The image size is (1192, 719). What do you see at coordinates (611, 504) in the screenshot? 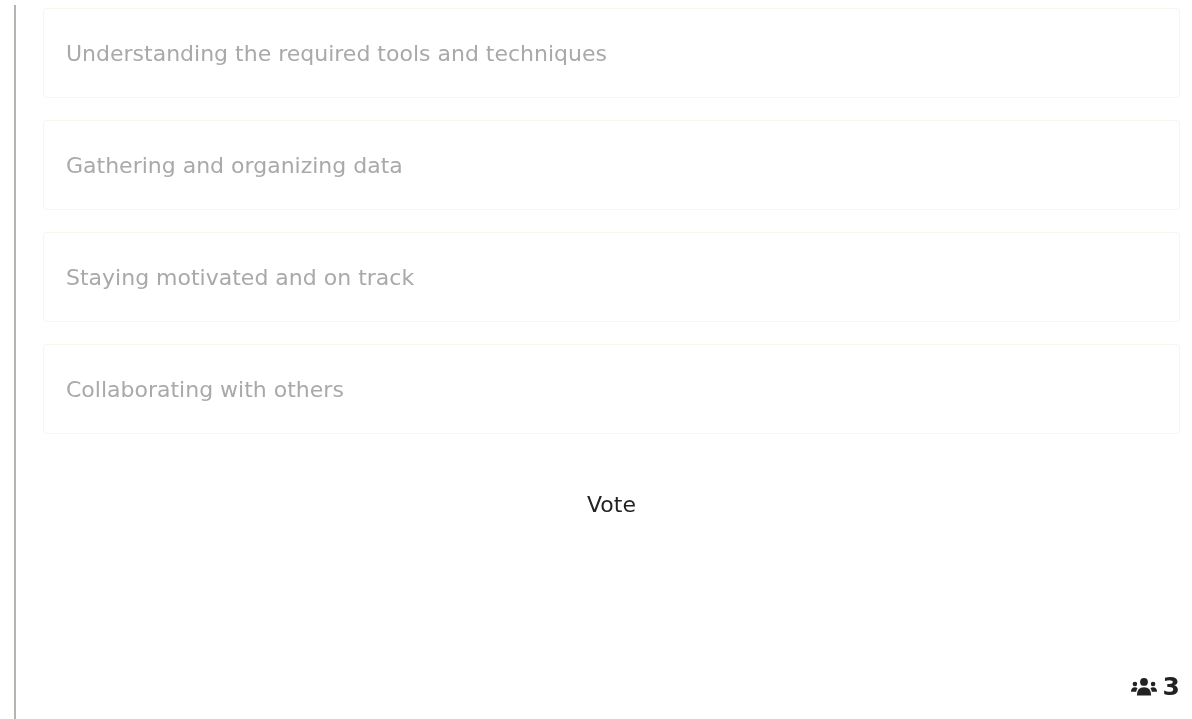
I see `vote-button: Vote` at bounding box center [611, 504].